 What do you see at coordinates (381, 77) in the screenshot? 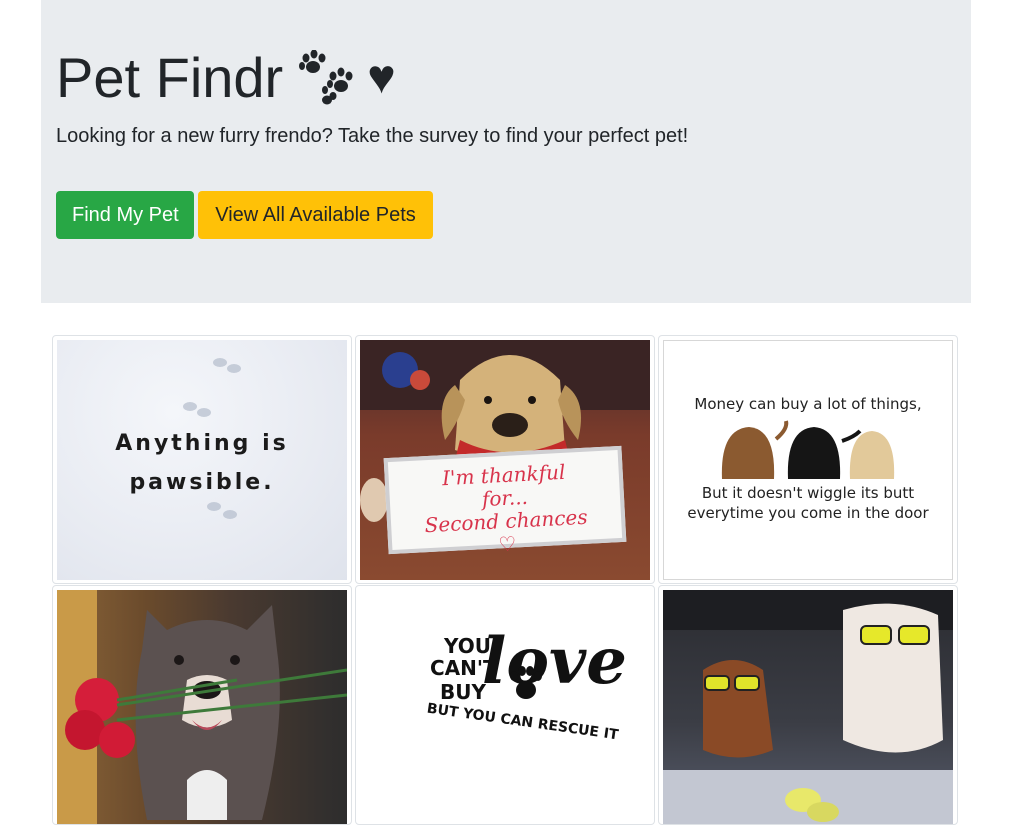
I see `heart-icon: ♥` at bounding box center [381, 77].